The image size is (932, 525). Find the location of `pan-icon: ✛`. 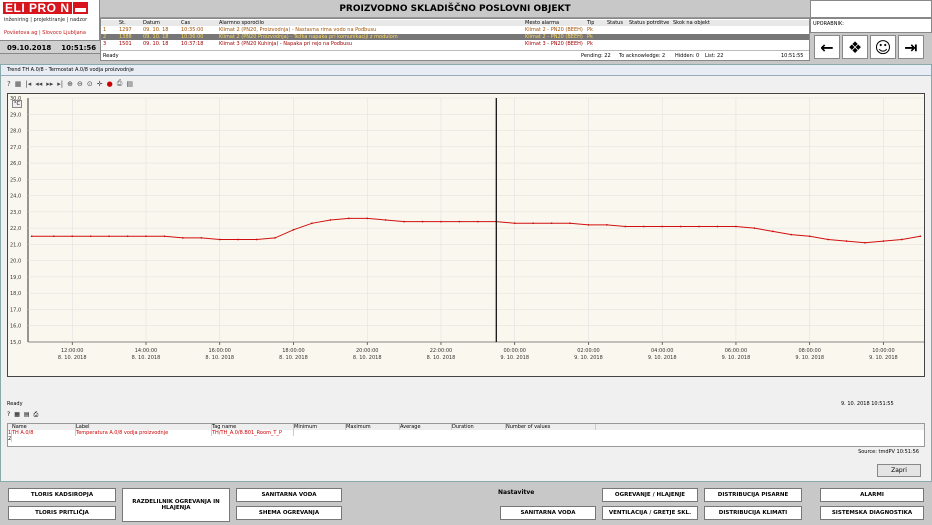

pan-icon: ✛ is located at coordinates (100, 84).